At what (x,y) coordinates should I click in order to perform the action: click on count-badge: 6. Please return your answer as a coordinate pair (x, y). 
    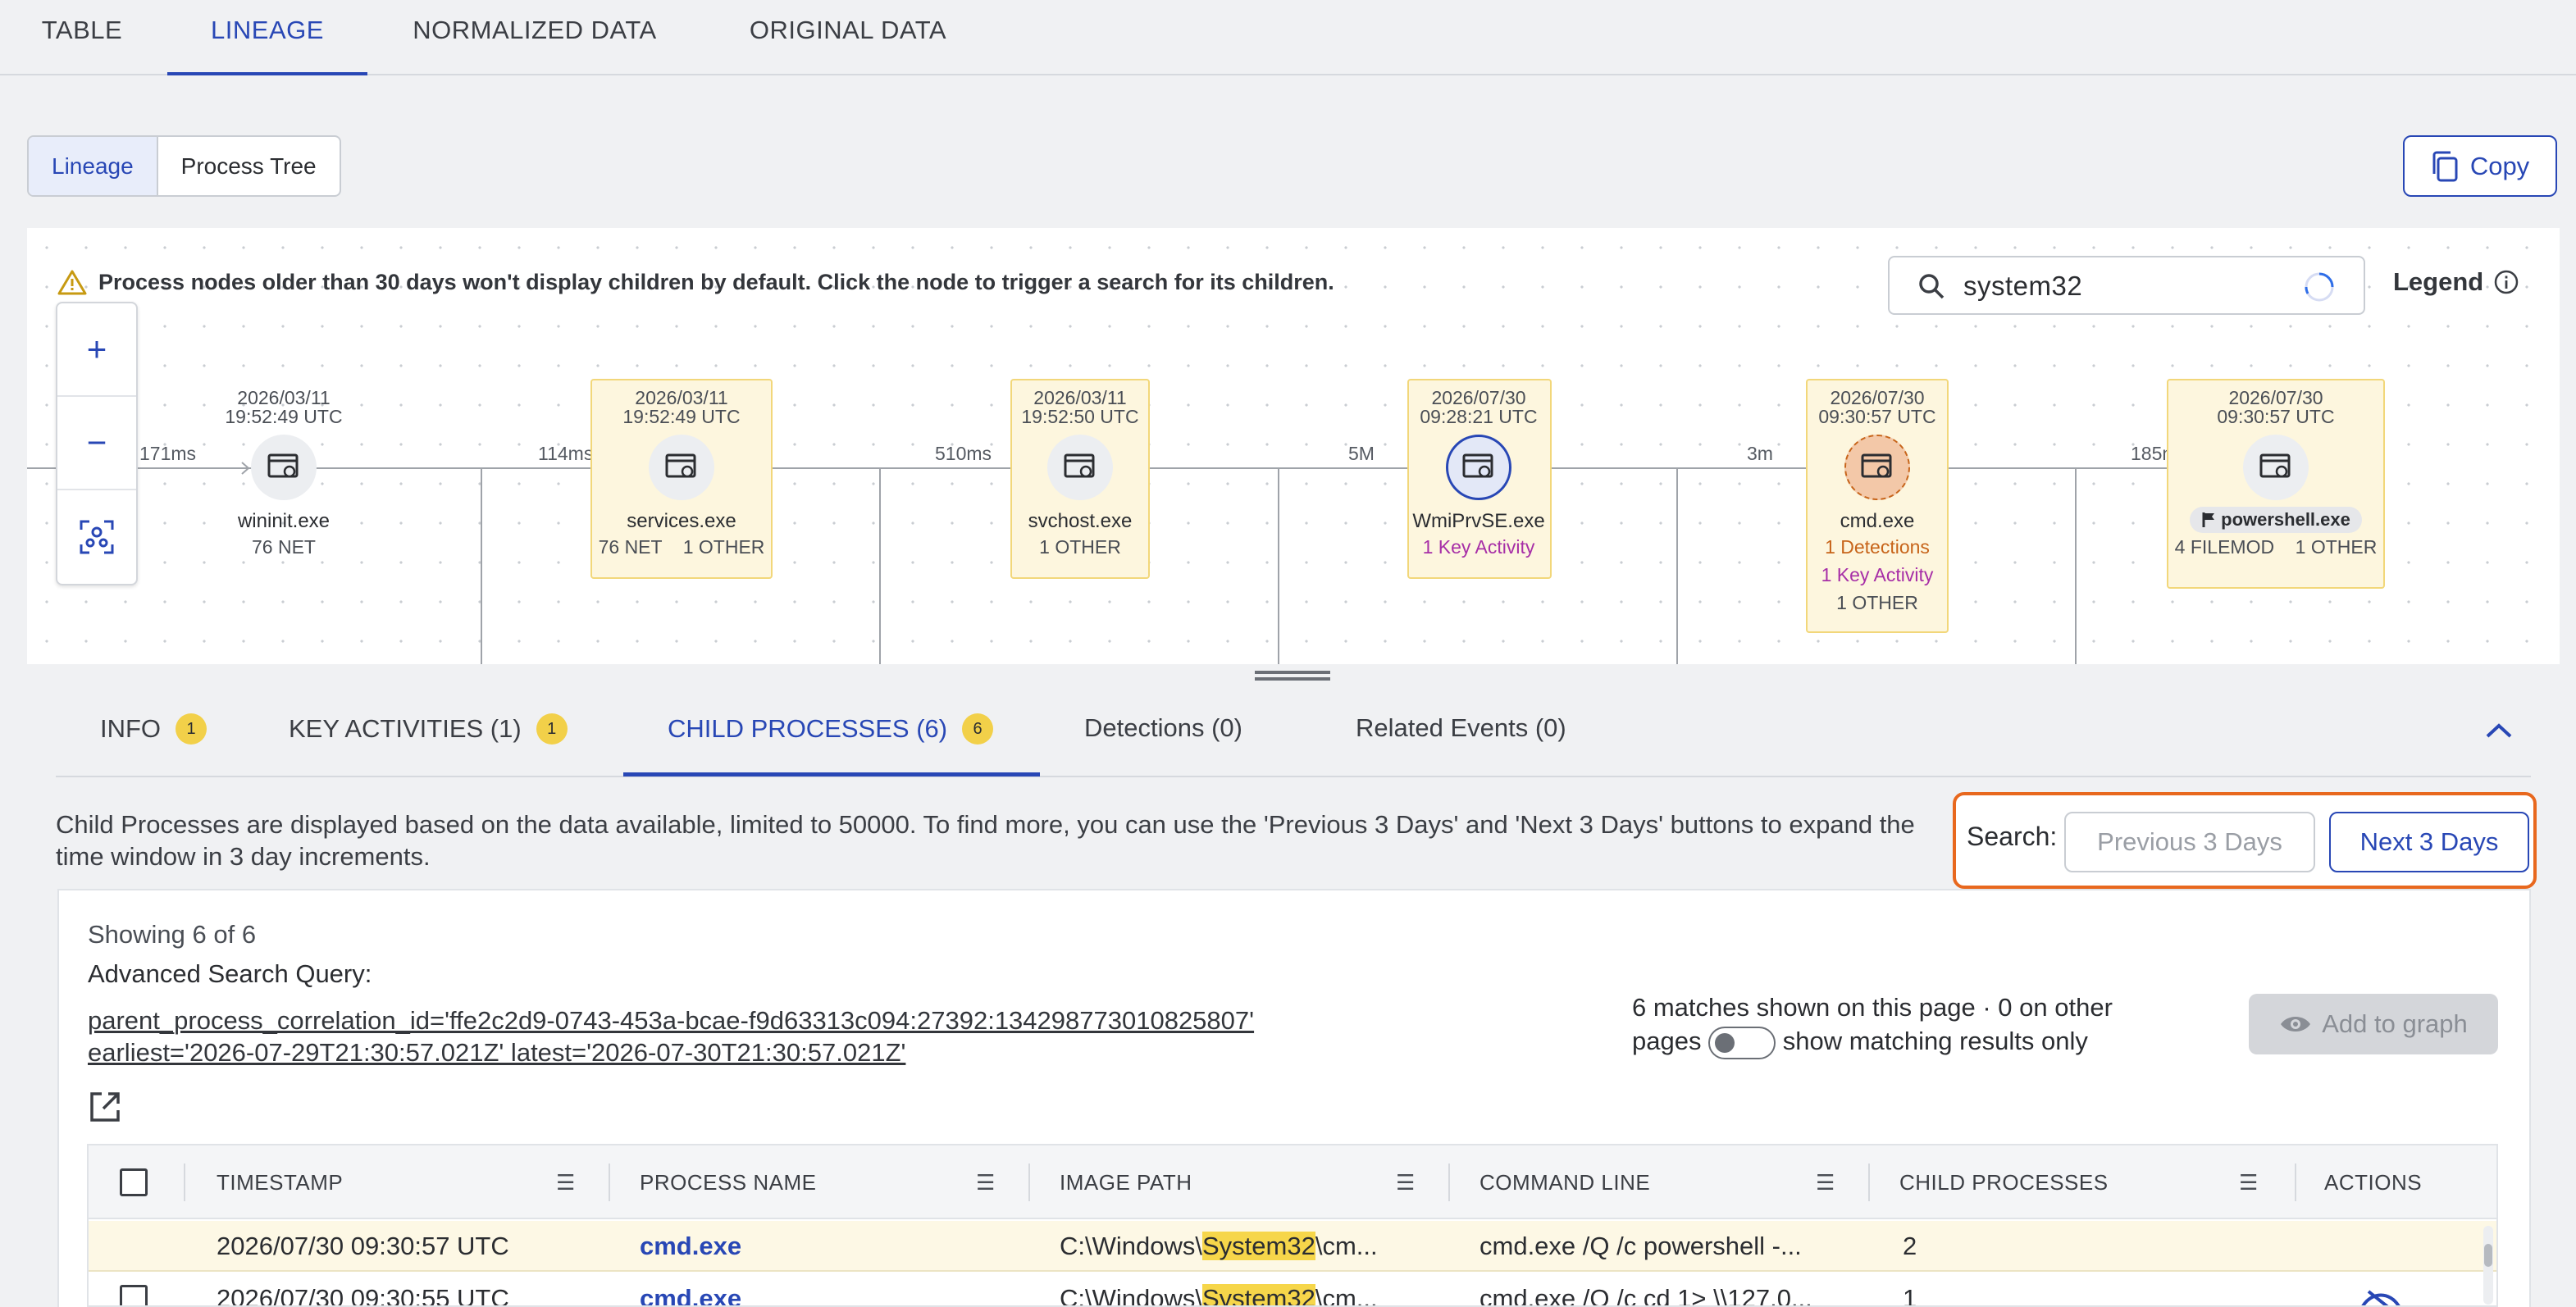
    Looking at the image, I should click on (978, 729).